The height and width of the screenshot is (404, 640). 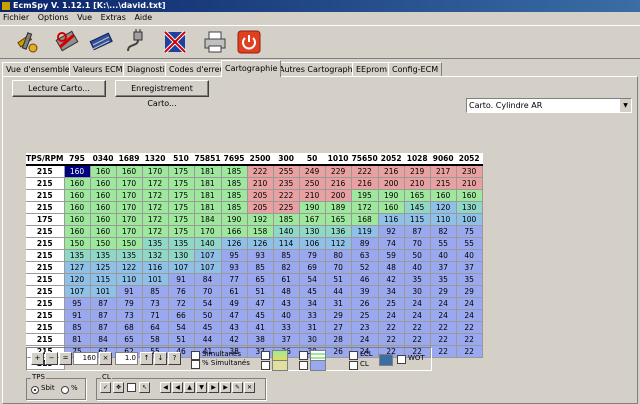 I want to click on printer-icon, so click(x=215, y=42).